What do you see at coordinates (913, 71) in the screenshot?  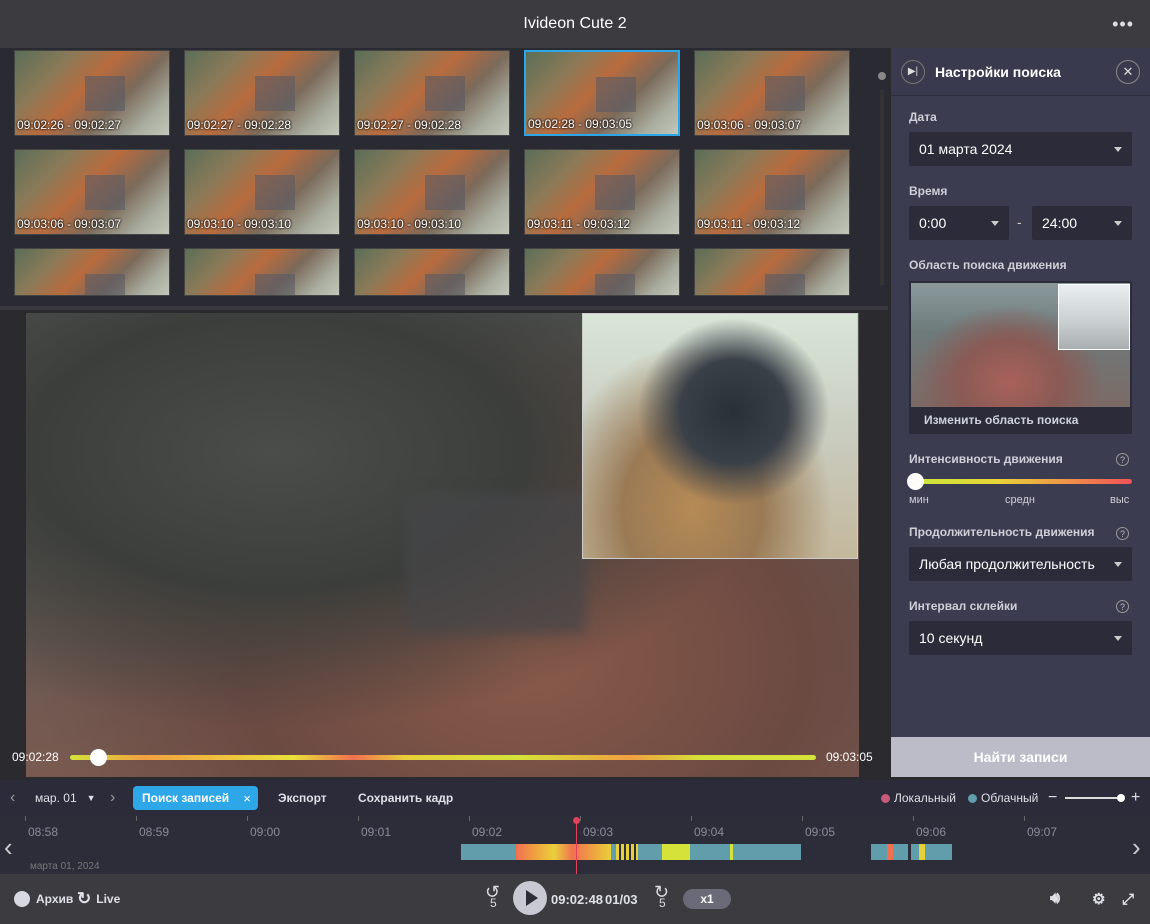 I see `skip-next-icon: ▶|` at bounding box center [913, 71].